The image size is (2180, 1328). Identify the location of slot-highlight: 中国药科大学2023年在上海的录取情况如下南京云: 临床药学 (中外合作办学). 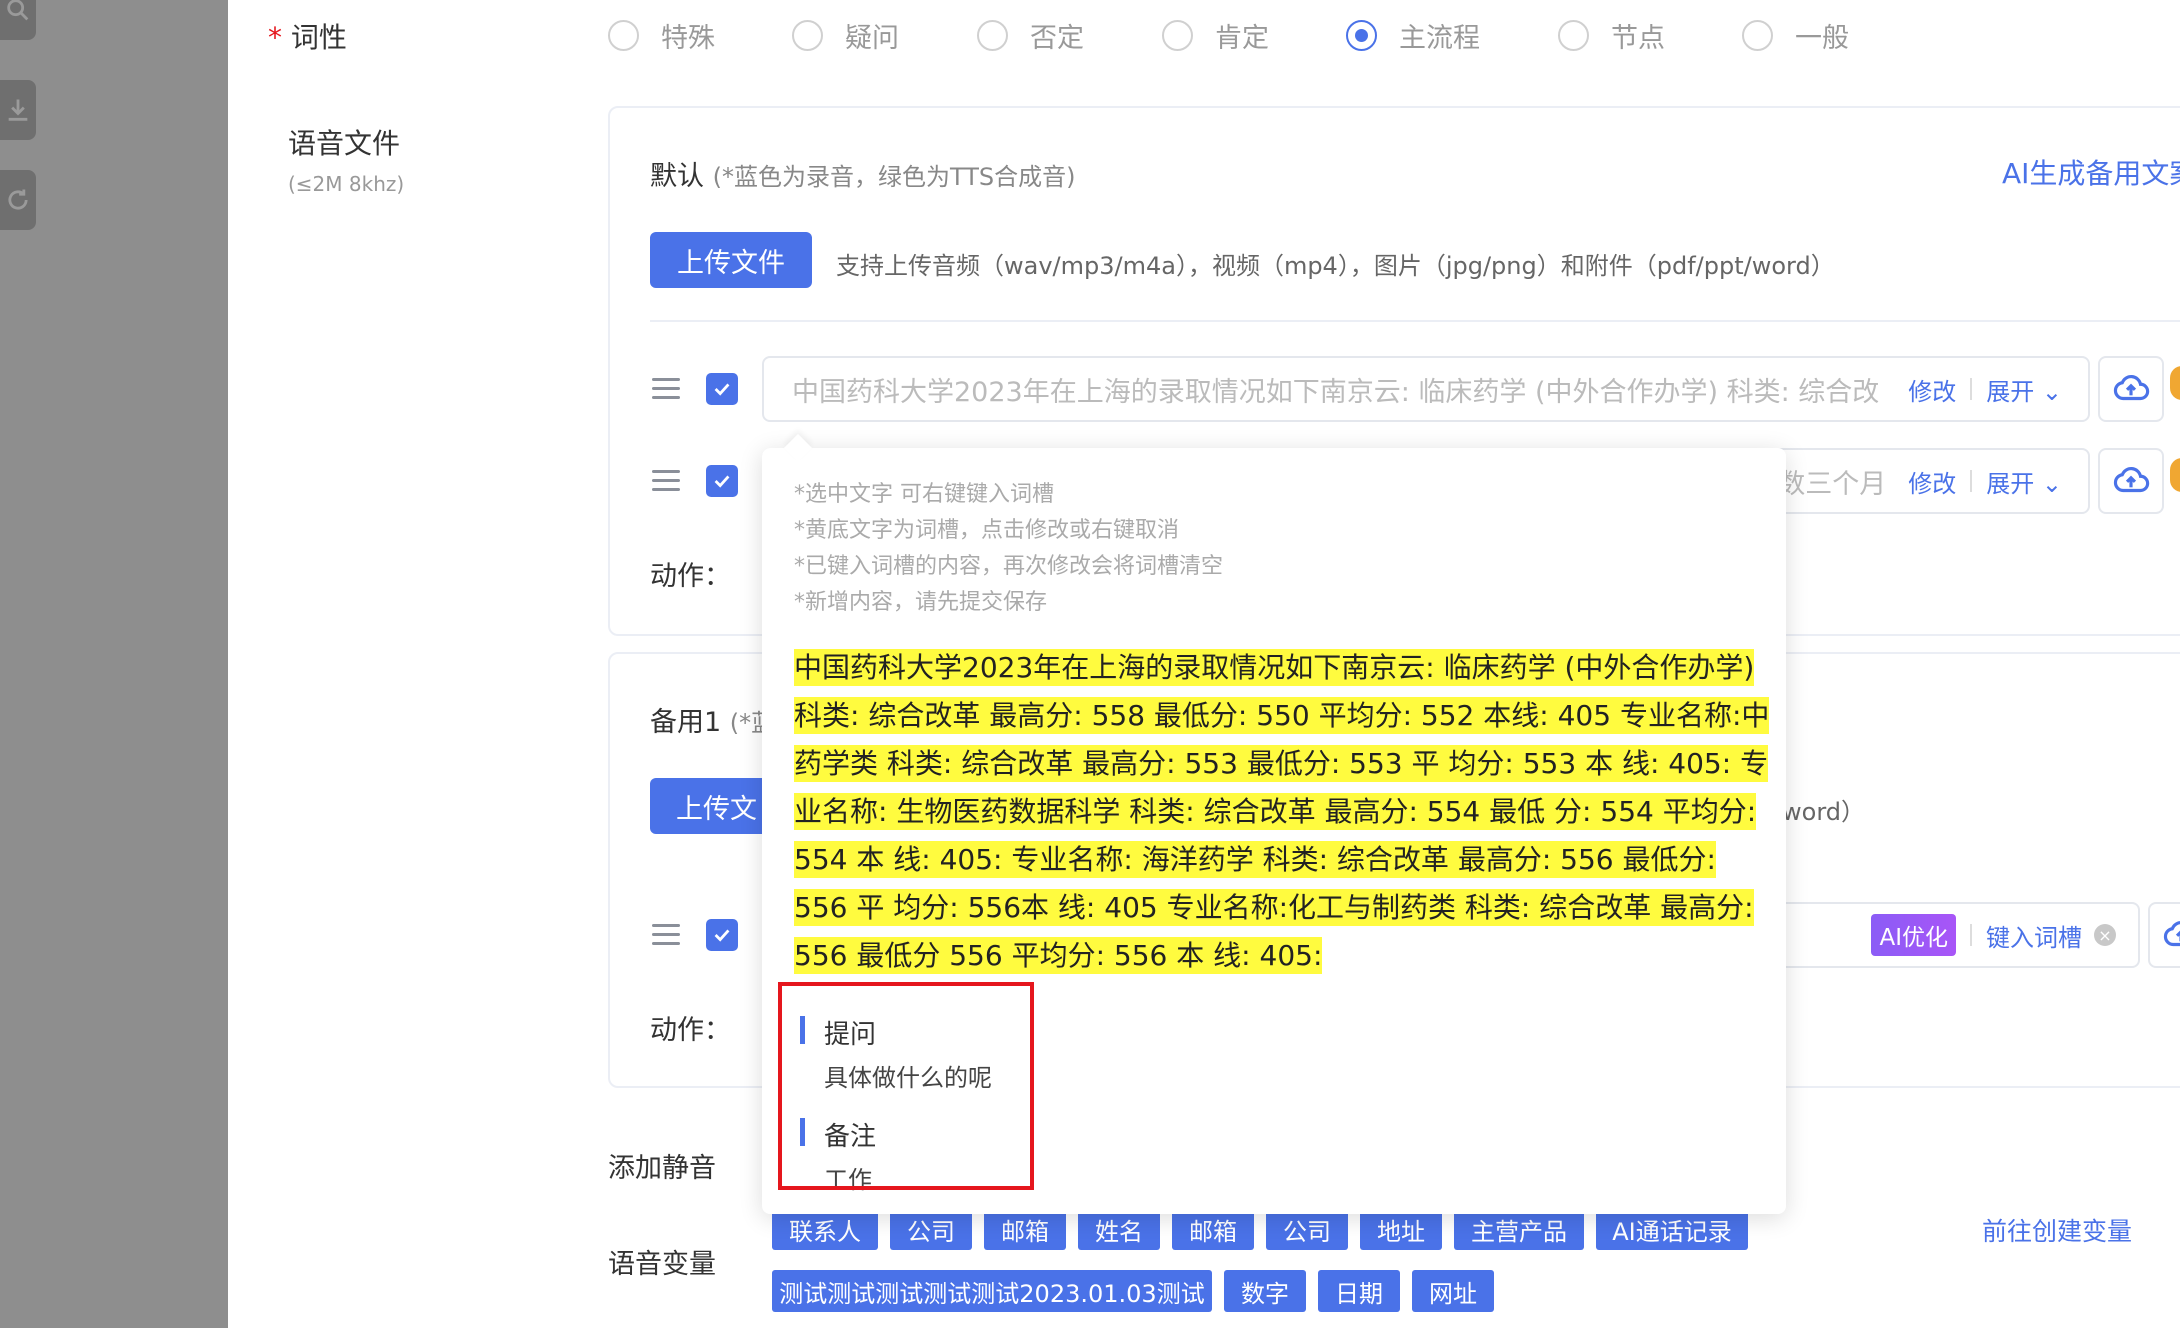
(1274, 667).